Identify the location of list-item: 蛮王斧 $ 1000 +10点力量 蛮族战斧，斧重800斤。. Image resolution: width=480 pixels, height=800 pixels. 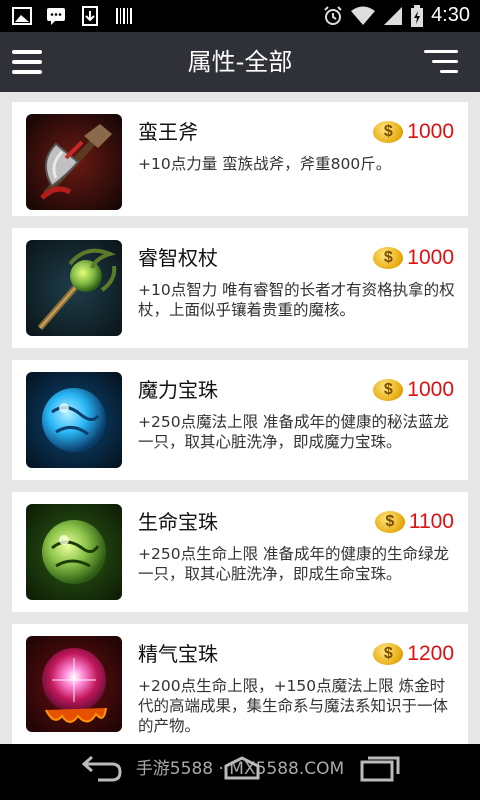
(240, 159).